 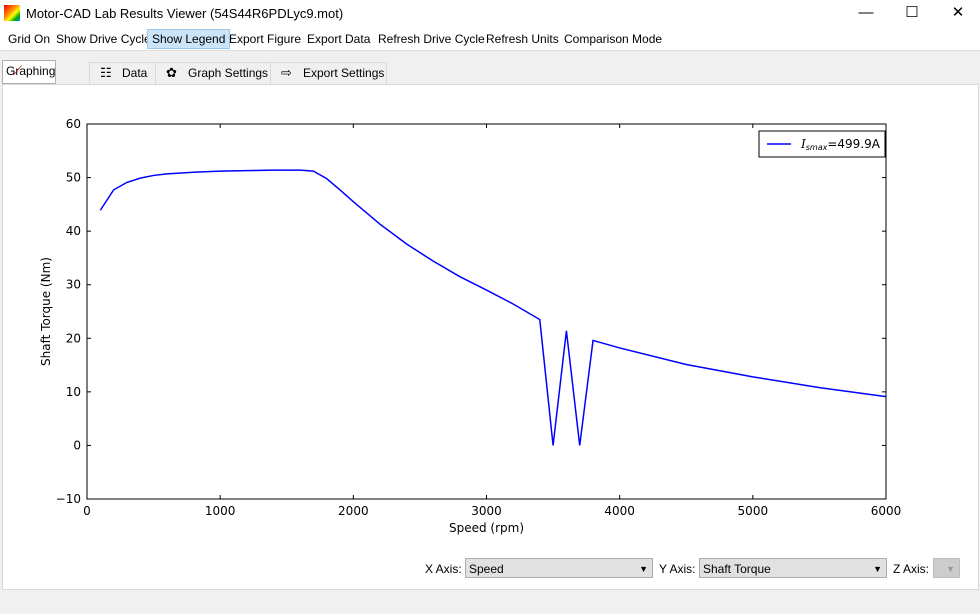 What do you see at coordinates (619, 511) in the screenshot?
I see `x-tick-label: 4000` at bounding box center [619, 511].